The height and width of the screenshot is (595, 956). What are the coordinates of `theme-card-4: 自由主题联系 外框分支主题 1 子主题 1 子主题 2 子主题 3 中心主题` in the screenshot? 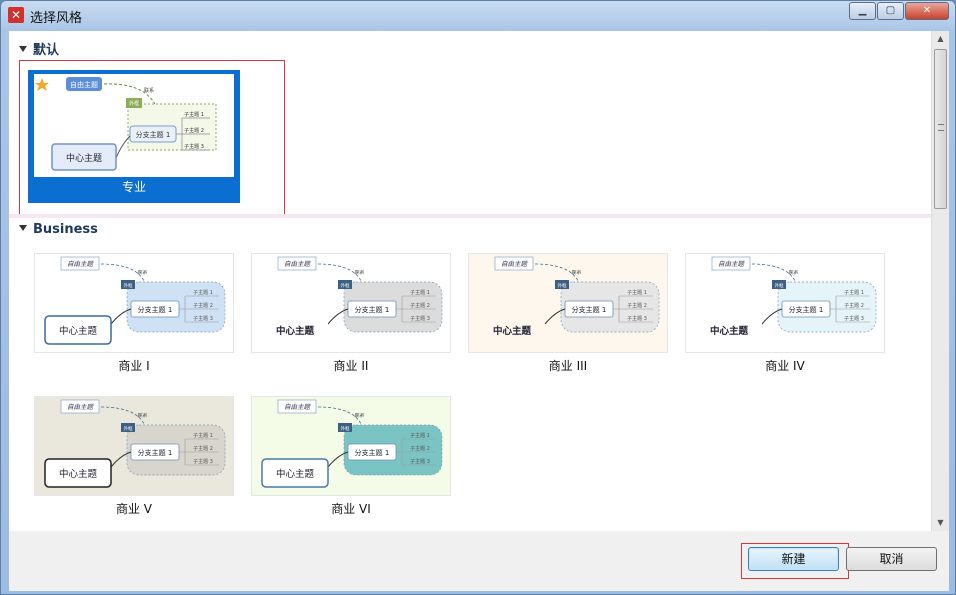 It's located at (785, 303).